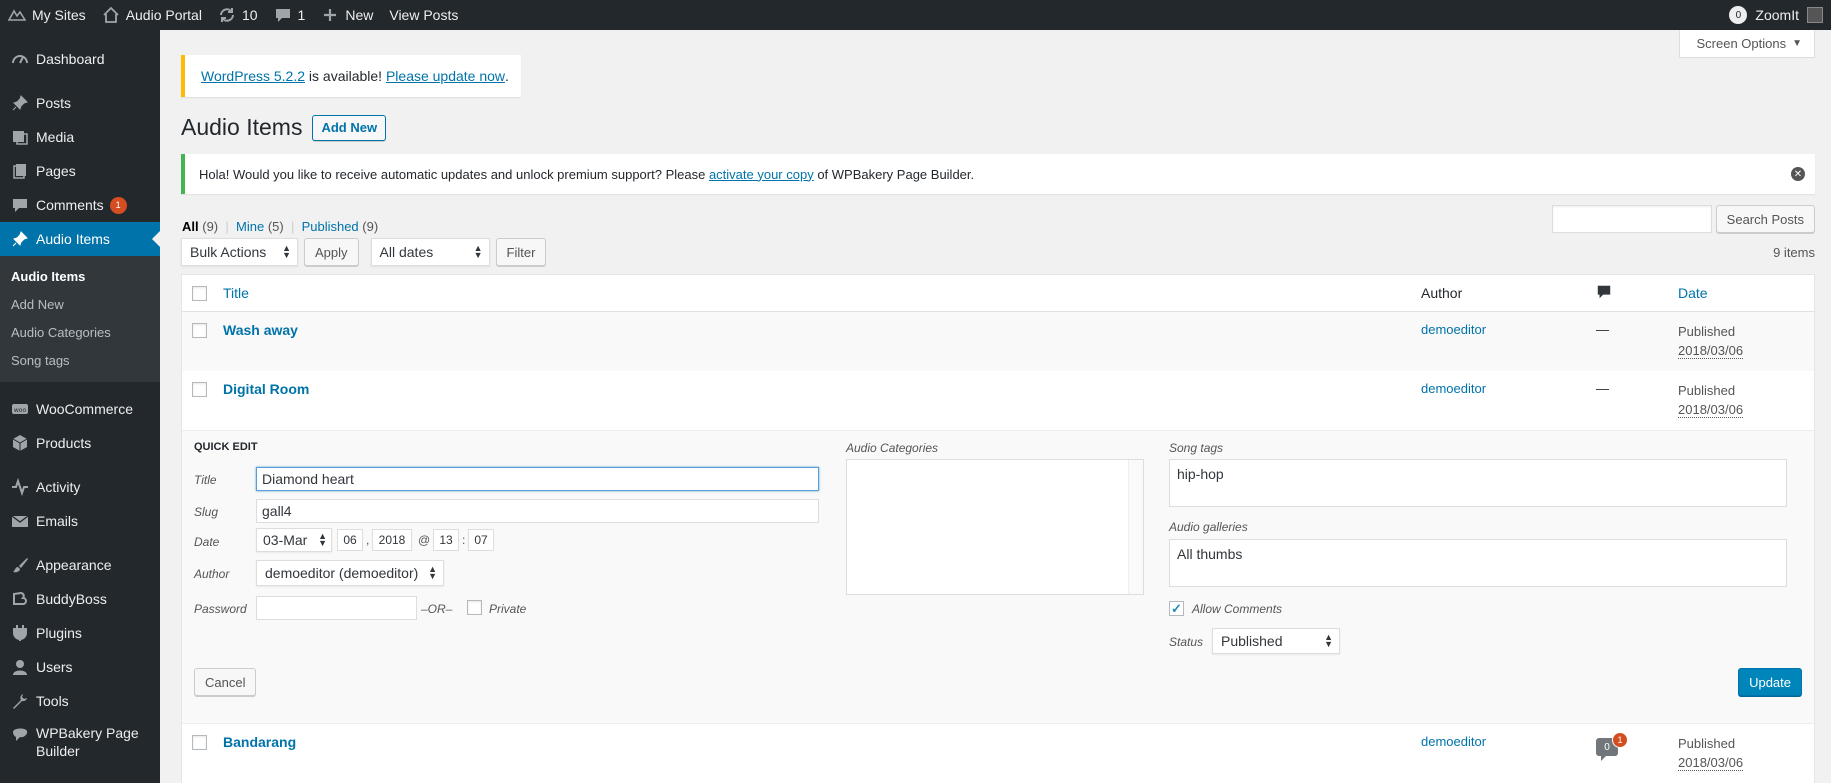 This screenshot has width=1831, height=783. What do you see at coordinates (1135, 527) in the screenshot?
I see `checklist-scrollbar` at bounding box center [1135, 527].